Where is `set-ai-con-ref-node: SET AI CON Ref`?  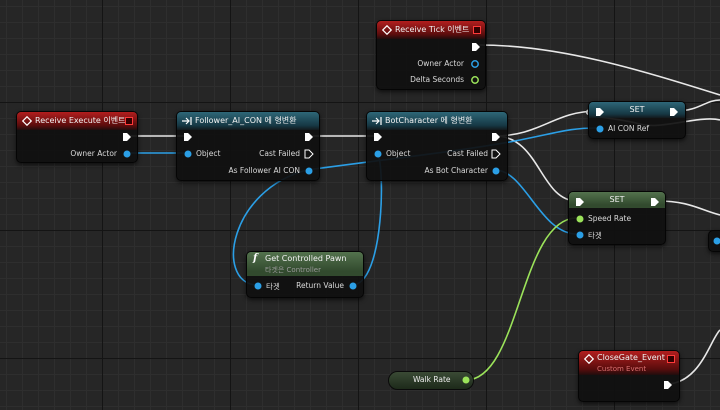 set-ai-con-ref-node: SET AI CON Ref is located at coordinates (637, 120).